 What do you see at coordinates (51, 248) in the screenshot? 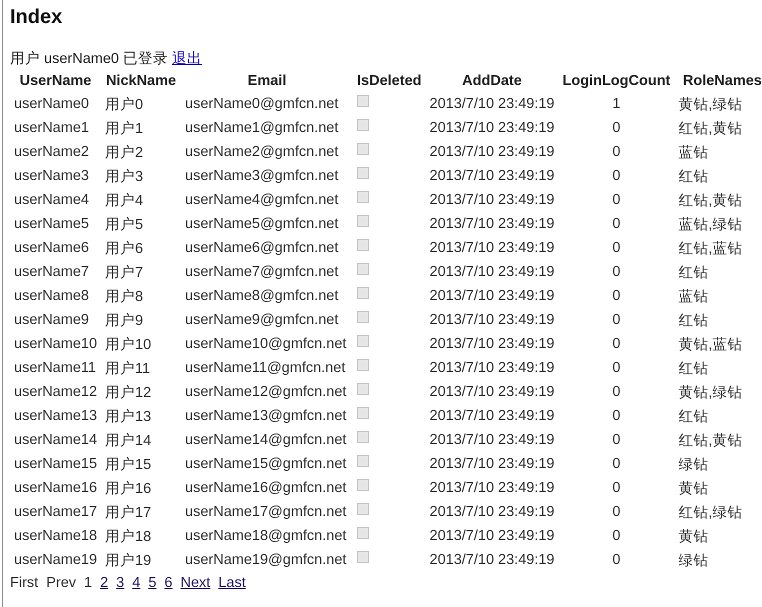
I see `table-cell-text: userName6` at bounding box center [51, 248].